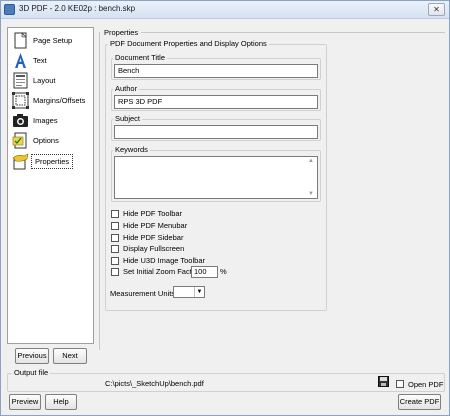 The image size is (450, 416). Describe the element at coordinates (20, 40) in the screenshot. I see `page-setup-icon` at that location.